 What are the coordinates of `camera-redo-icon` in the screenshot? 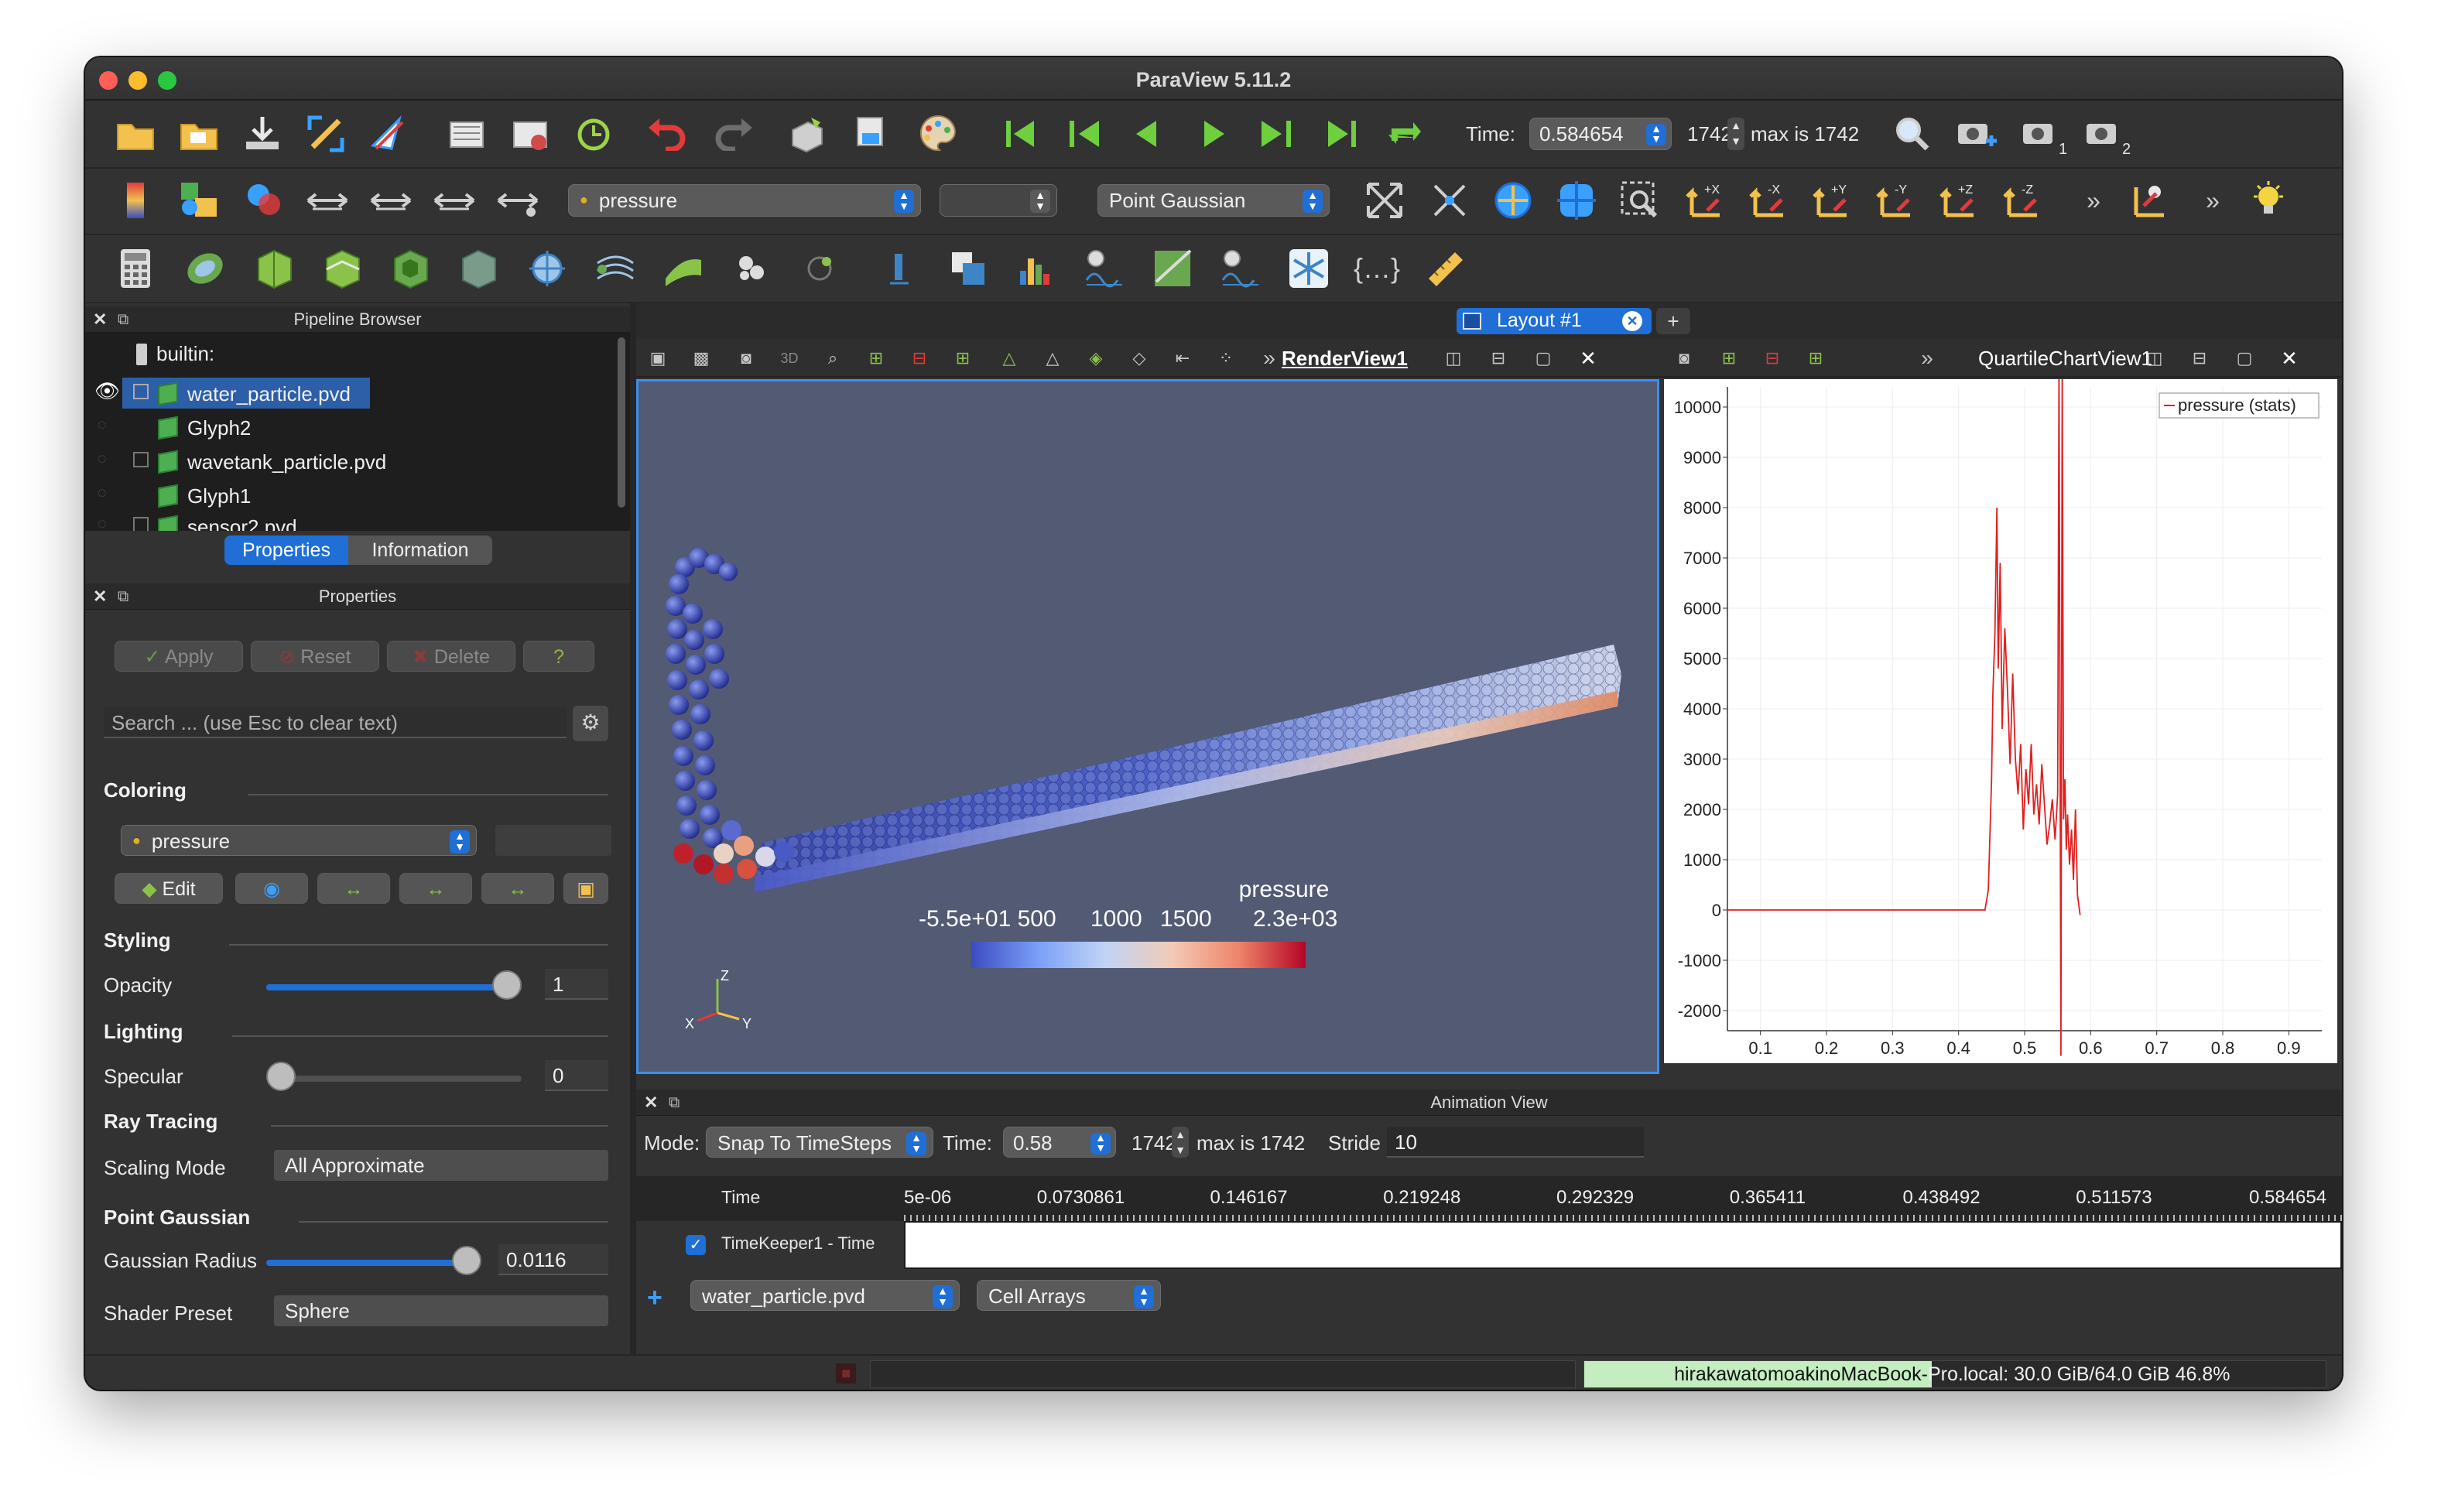 It's located at (870, 133).